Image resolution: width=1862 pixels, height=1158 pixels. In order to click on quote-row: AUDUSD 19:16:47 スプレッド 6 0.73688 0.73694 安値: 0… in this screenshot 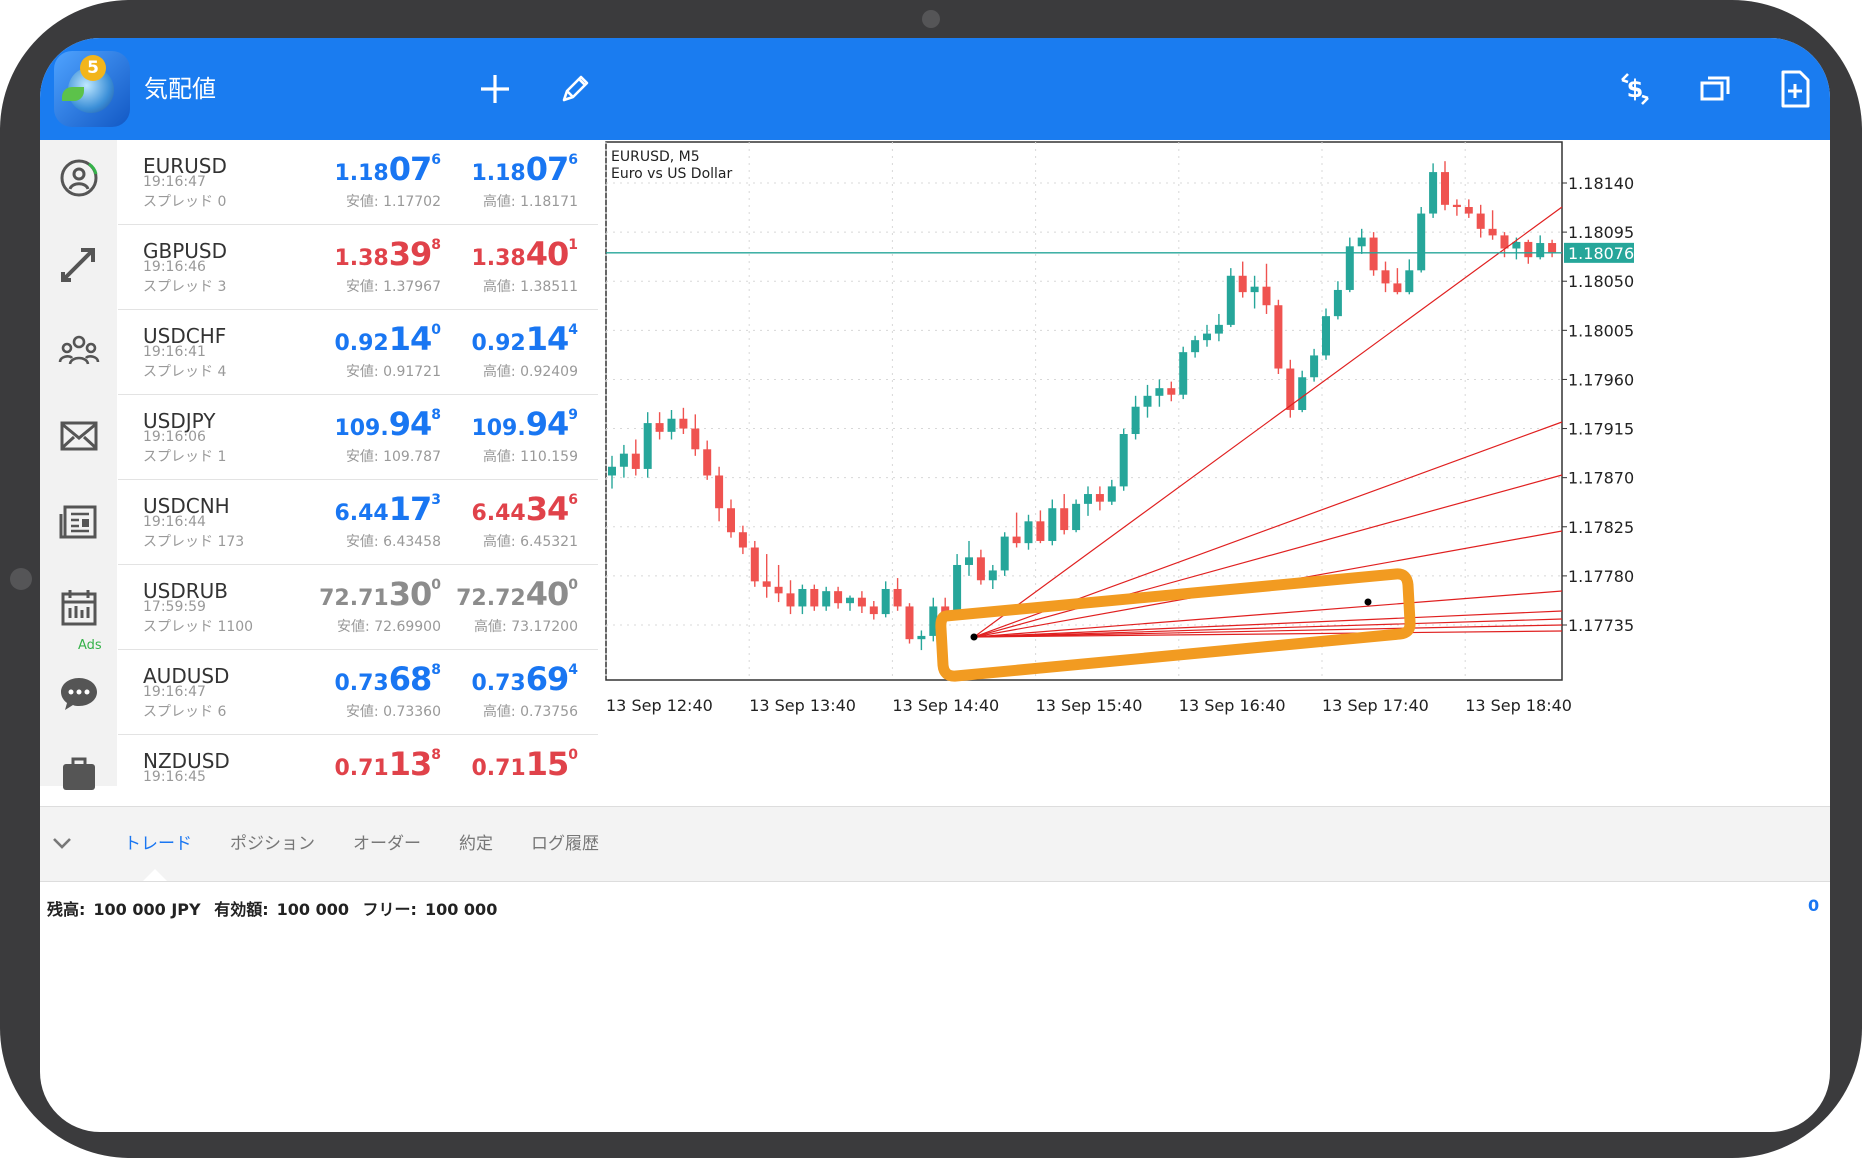, I will do `click(358, 692)`.